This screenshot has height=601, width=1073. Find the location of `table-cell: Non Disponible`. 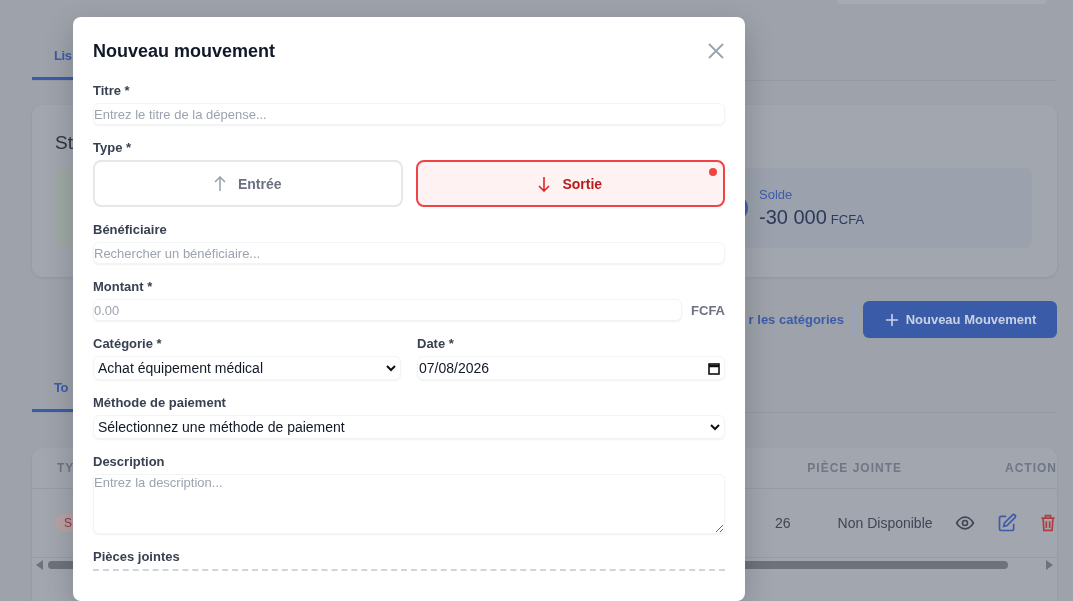

table-cell: Non Disponible is located at coordinates (885, 523).